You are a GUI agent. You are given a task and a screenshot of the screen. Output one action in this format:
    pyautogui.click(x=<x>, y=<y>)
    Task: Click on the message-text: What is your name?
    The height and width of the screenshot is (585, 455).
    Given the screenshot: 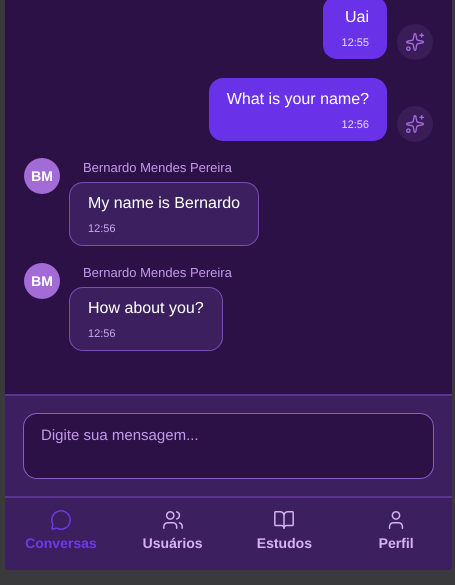 What is the action you would take?
    pyautogui.click(x=297, y=100)
    